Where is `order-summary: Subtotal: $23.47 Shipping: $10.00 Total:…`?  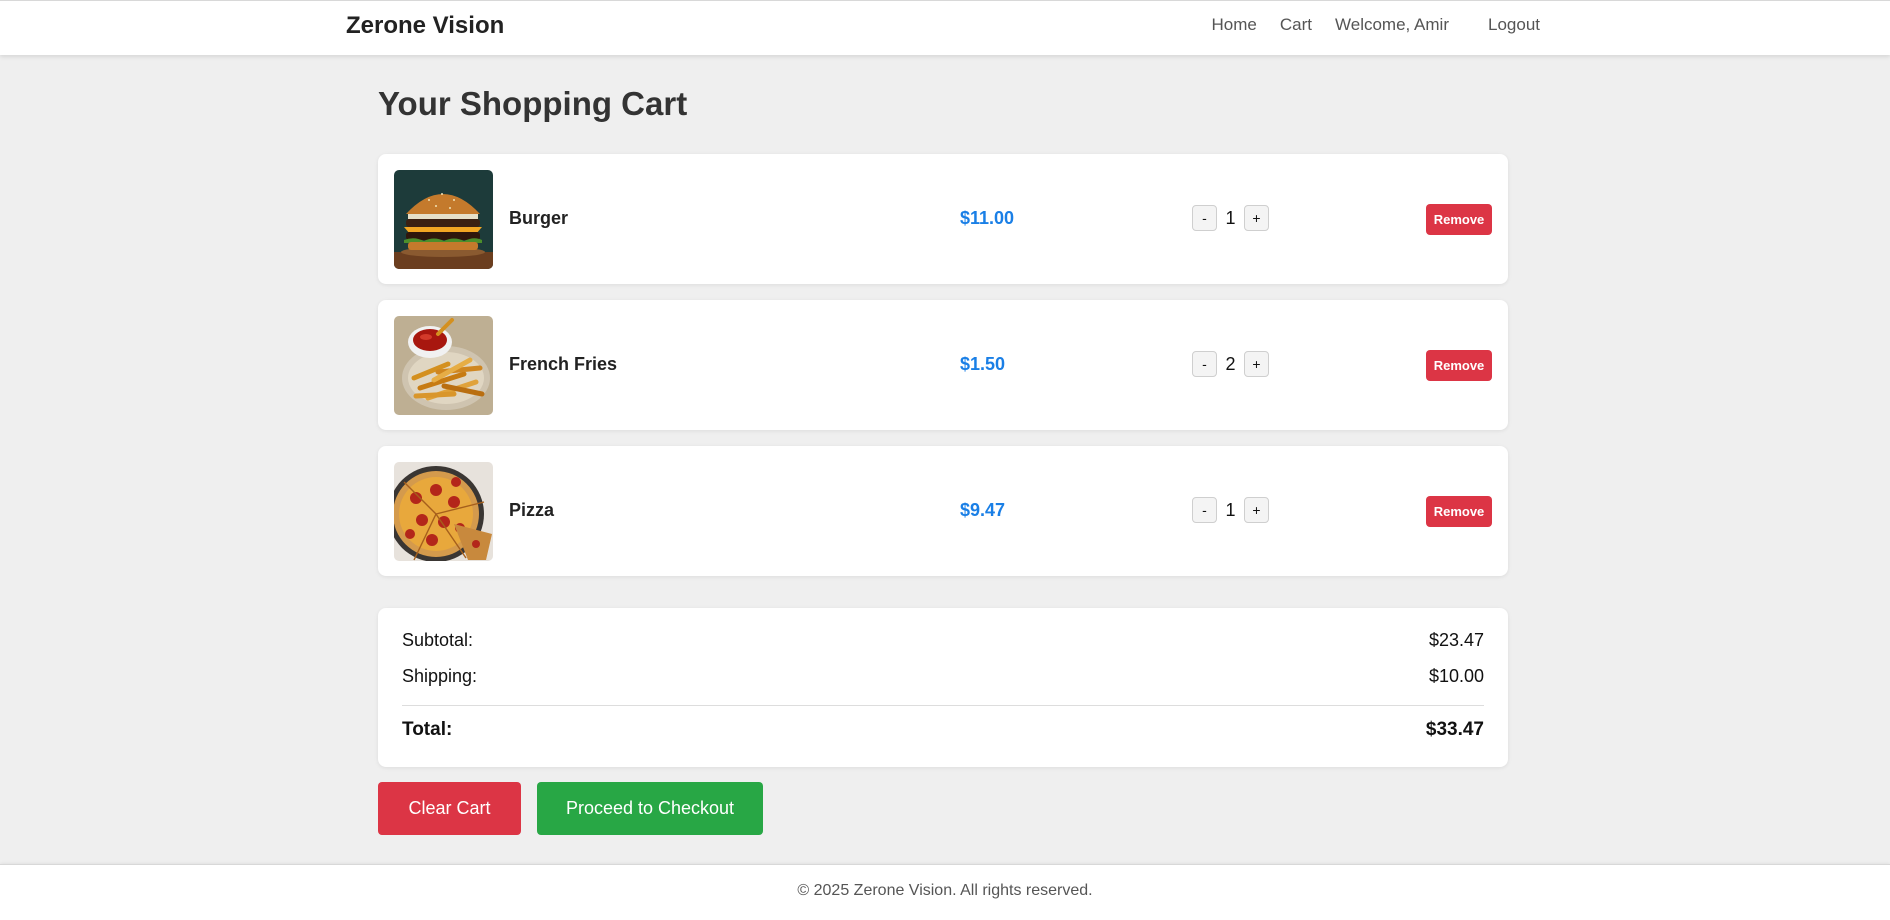
order-summary: Subtotal: $23.47 Shipping: $10.00 Total:… is located at coordinates (943, 687).